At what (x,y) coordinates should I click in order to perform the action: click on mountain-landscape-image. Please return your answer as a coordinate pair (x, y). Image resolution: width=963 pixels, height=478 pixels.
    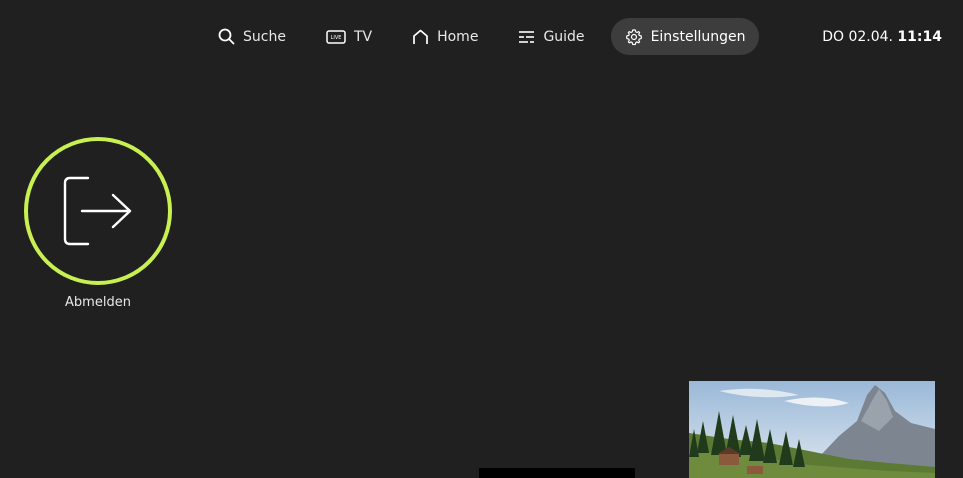
    Looking at the image, I should click on (812, 429).